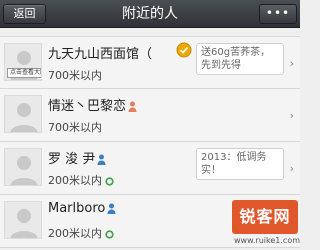 This screenshot has width=320, height=250. I want to click on back-button: 返回, so click(24, 14).